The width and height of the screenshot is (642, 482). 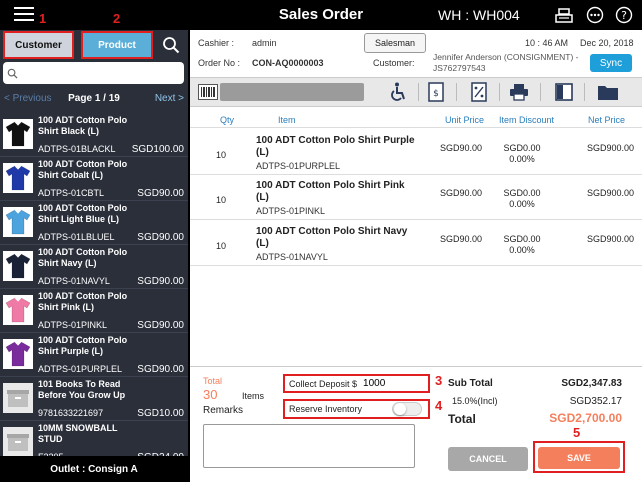 I want to click on cart-toolbar: $, so click(x=416, y=92).